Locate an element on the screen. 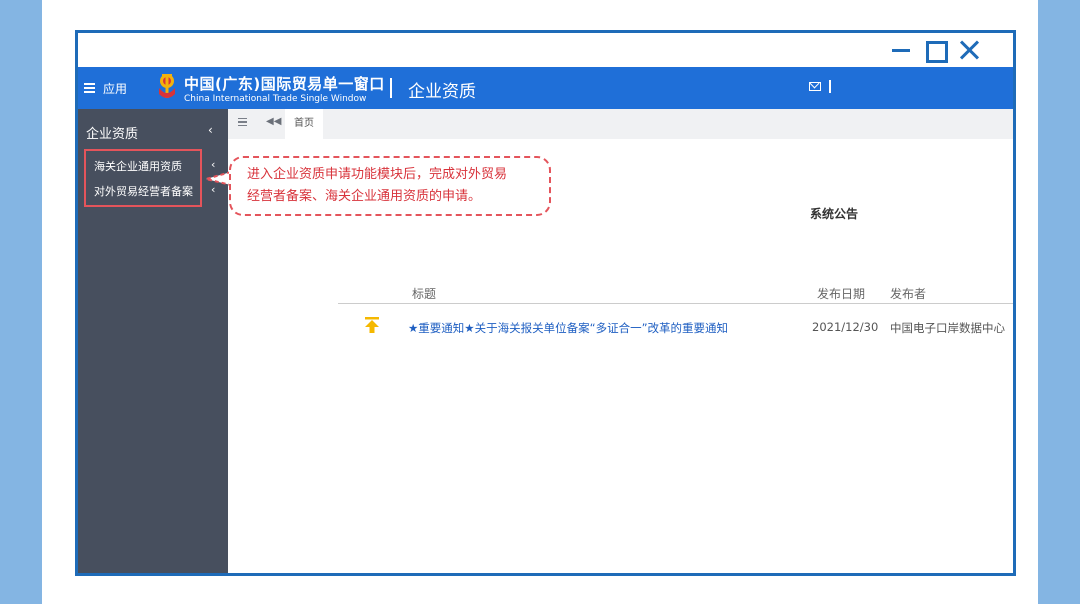 The width and height of the screenshot is (1080, 604). callout-pointer is located at coordinates (218, 178).